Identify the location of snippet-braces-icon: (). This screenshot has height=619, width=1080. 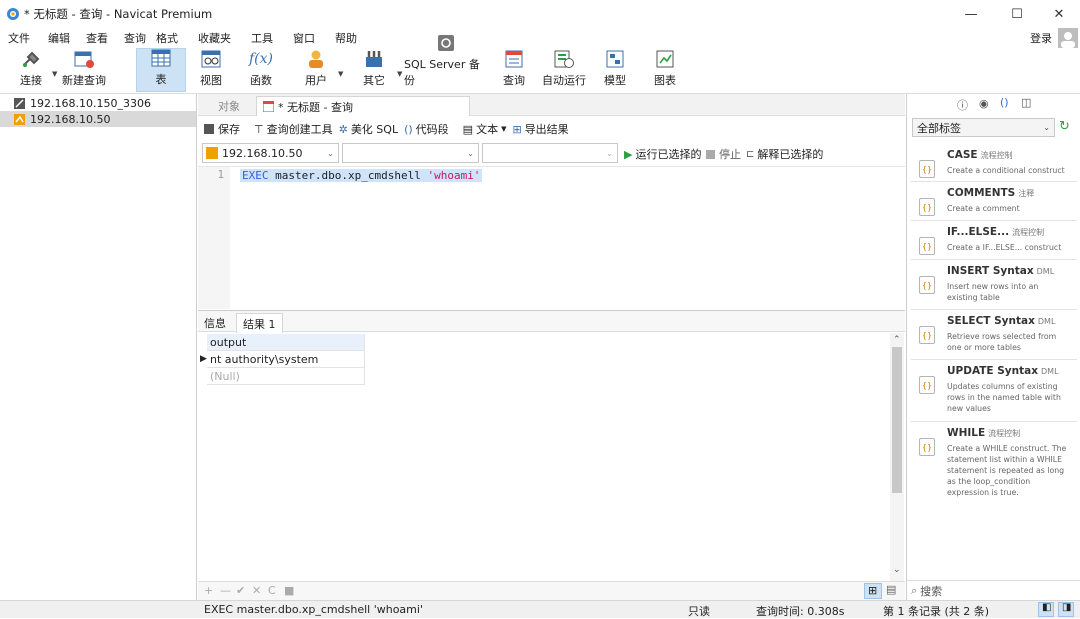
(1004, 102).